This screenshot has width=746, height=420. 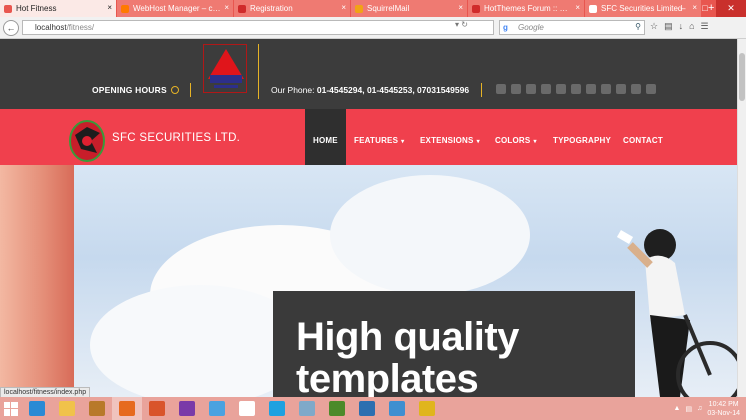 I want to click on browser-tab: HotThemes Forum :: Ne... ×, so click(x=526, y=8).